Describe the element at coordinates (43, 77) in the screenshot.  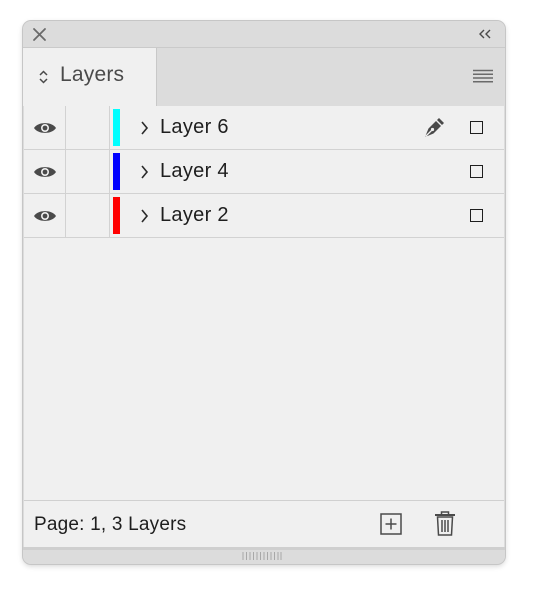
I see `sort-arrows-icon` at that location.